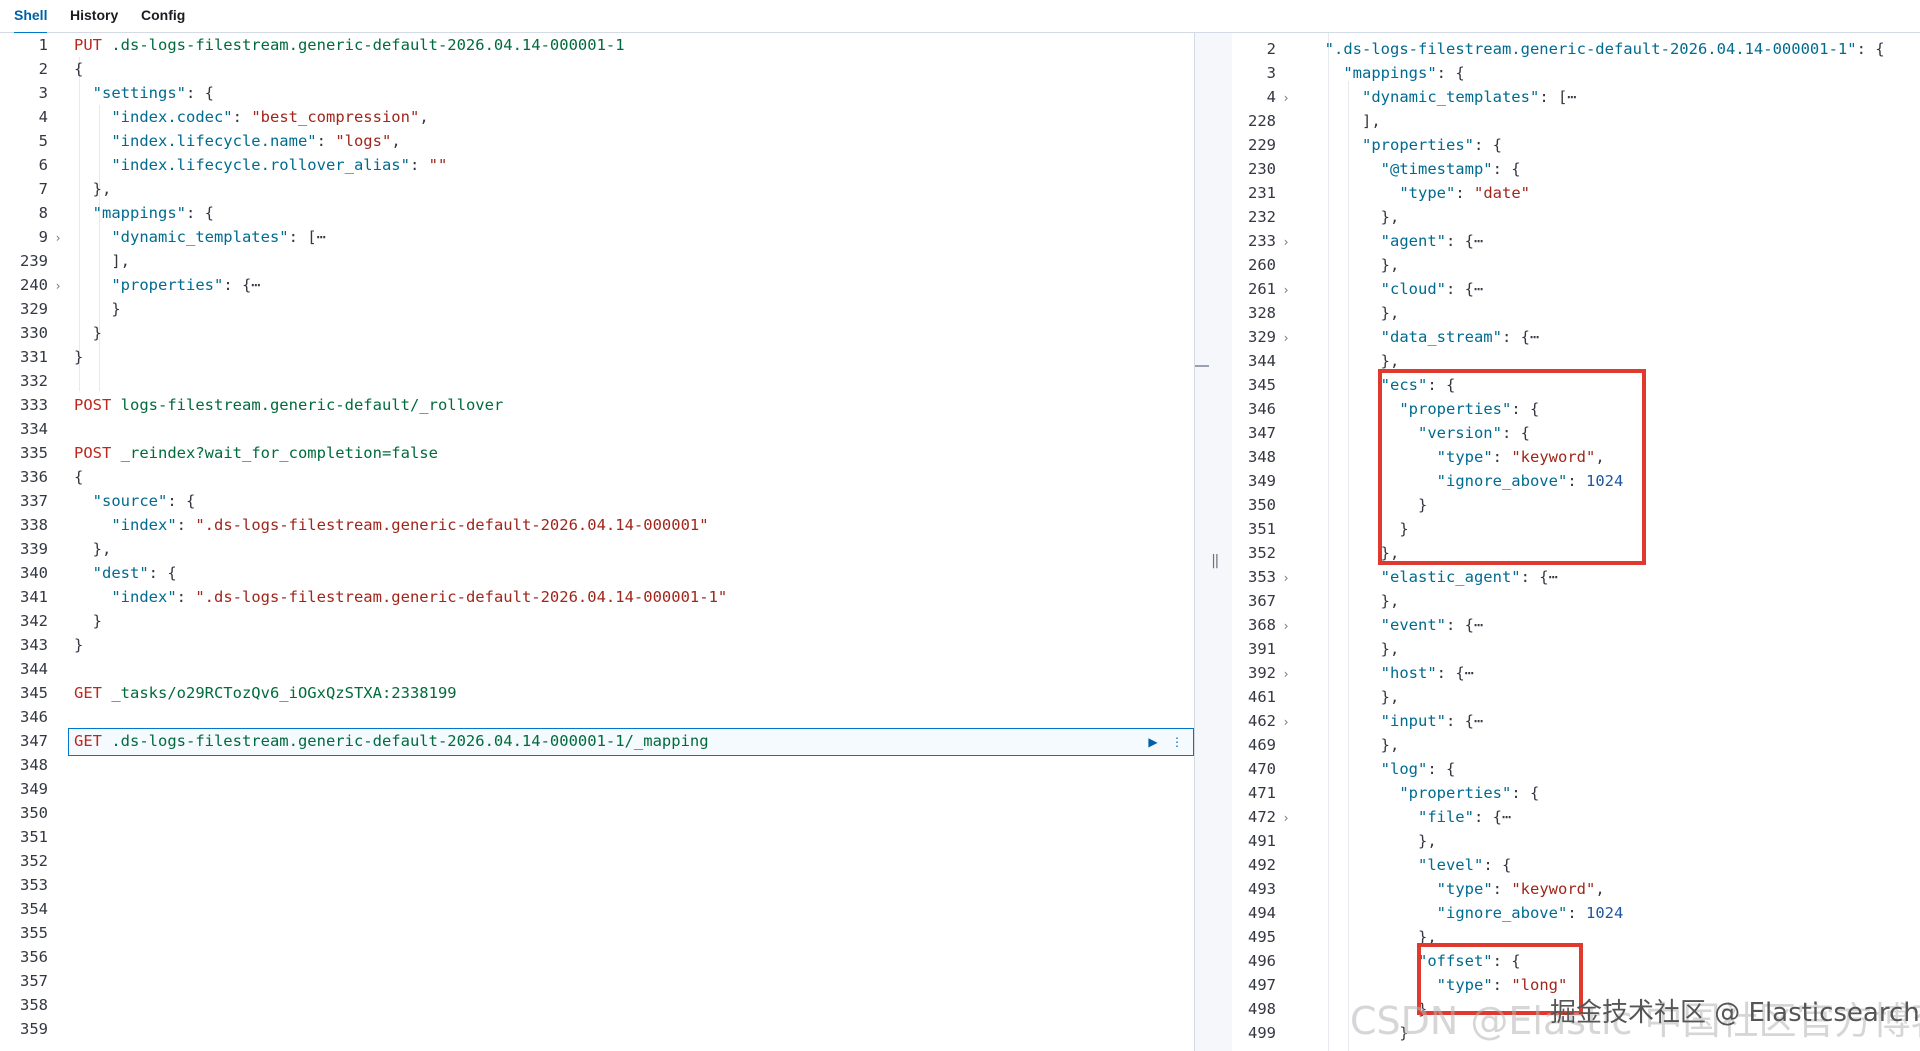 This screenshot has width=1920, height=1051. Describe the element at coordinates (1357, 241) in the screenshot. I see `response-line: 233 › "agent": {⋯` at that location.